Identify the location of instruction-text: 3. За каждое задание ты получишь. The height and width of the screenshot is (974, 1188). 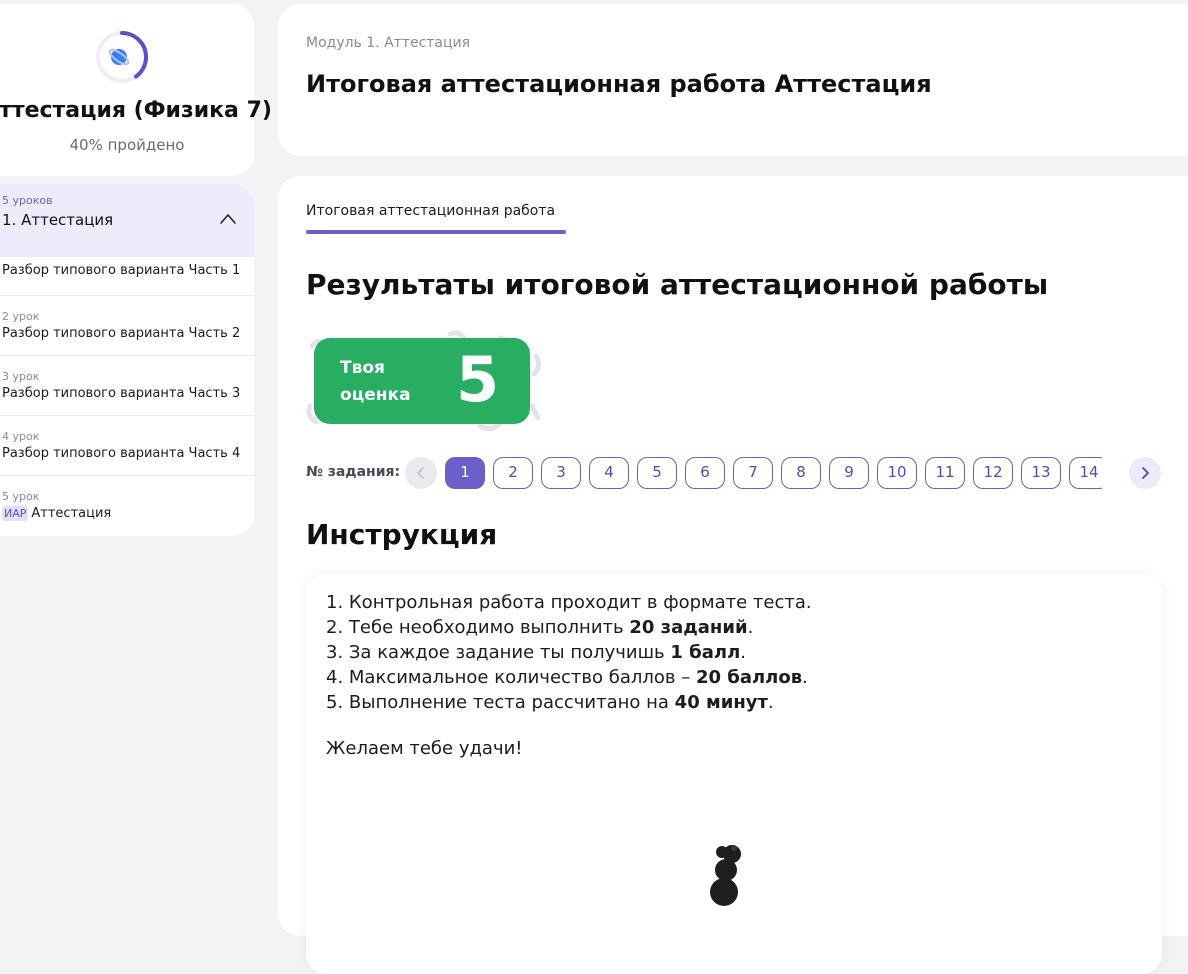
(498, 652).